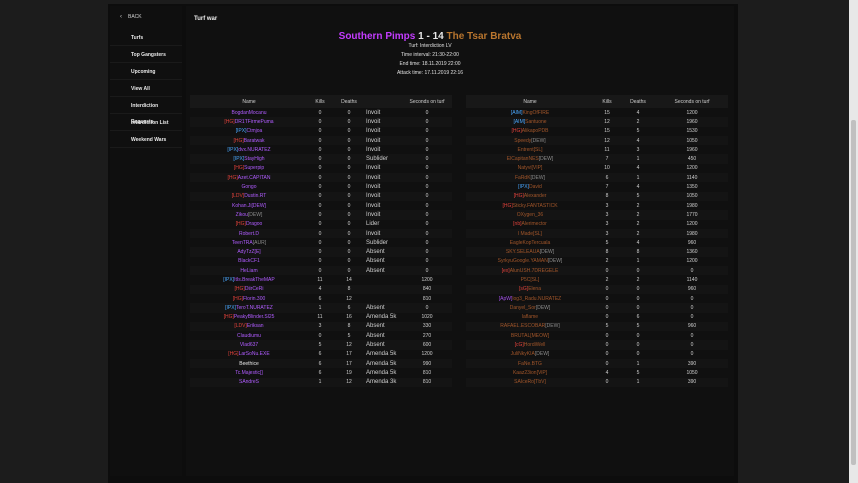  I want to click on player-name-link: EagleKopTercuala, so click(530, 243).